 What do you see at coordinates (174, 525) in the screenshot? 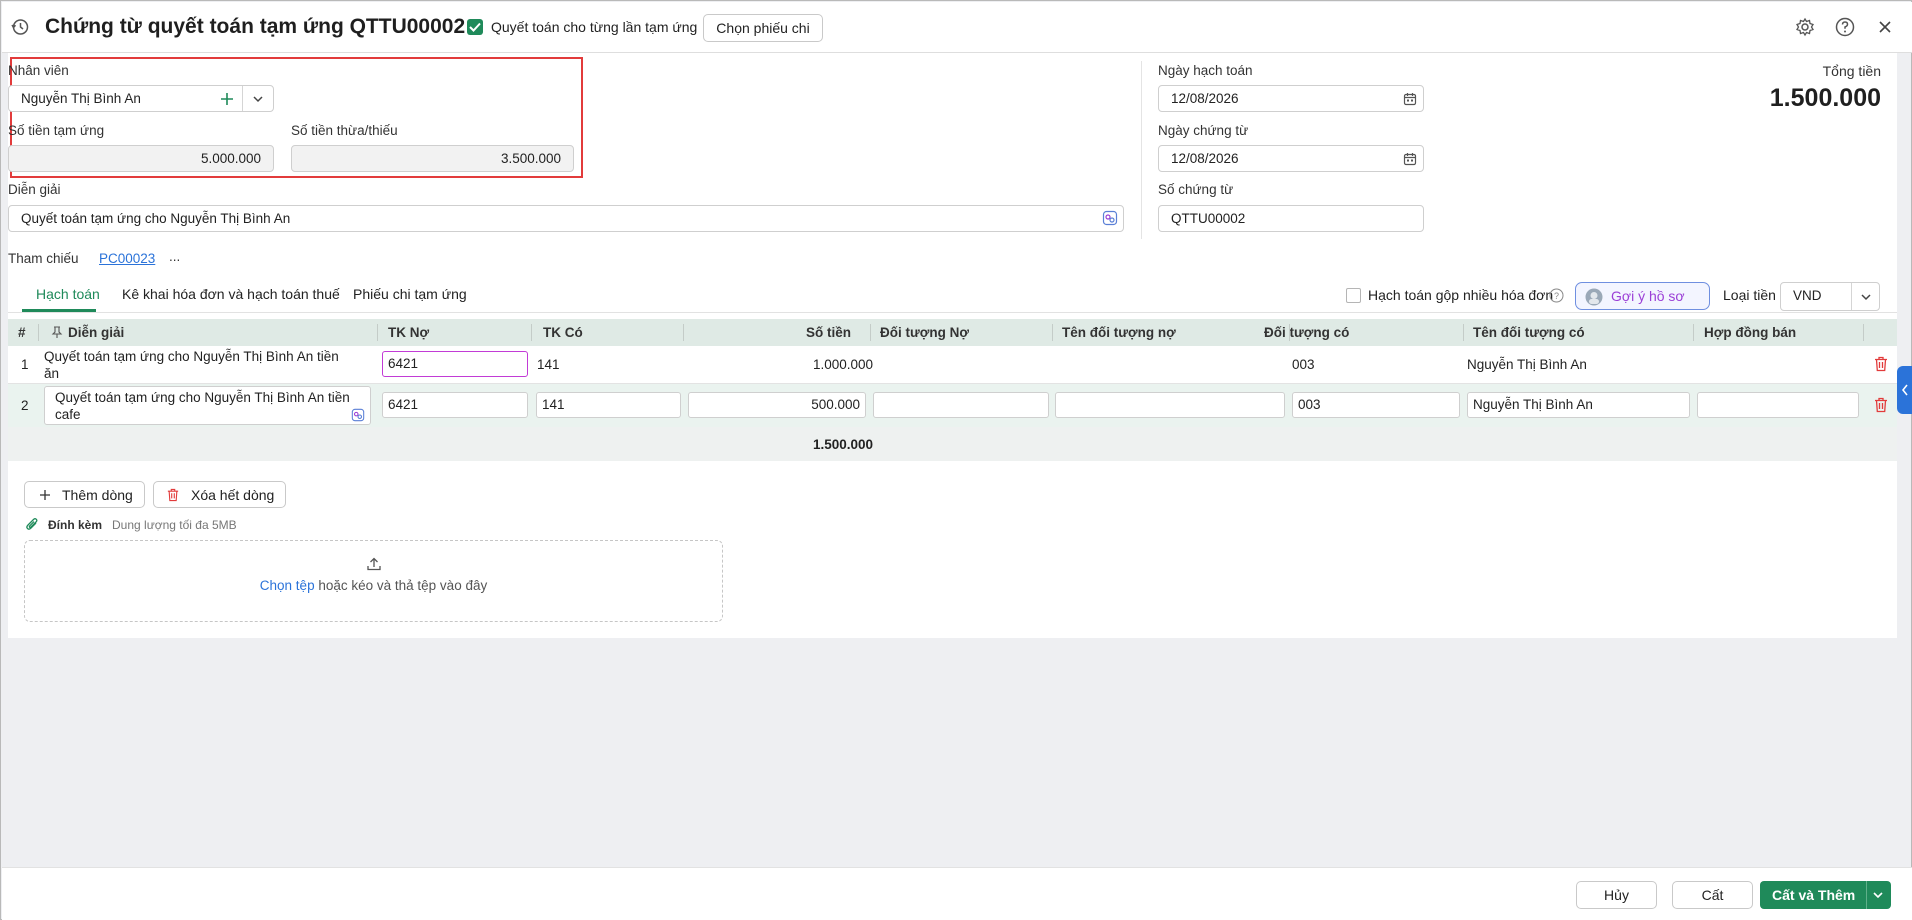
I see `attachment-hint: Dung lượng tối đa 5MB` at bounding box center [174, 525].